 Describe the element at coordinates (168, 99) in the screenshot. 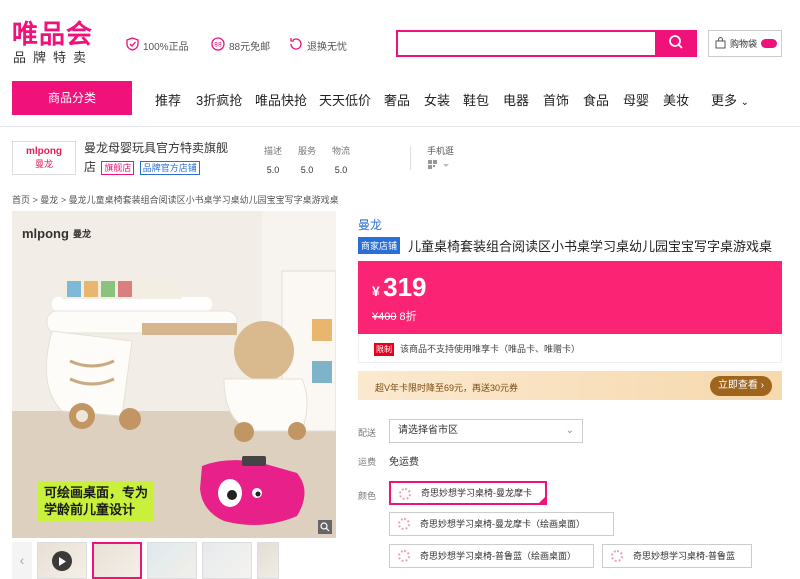

I see `nav-item-recommend: 推荐` at that location.